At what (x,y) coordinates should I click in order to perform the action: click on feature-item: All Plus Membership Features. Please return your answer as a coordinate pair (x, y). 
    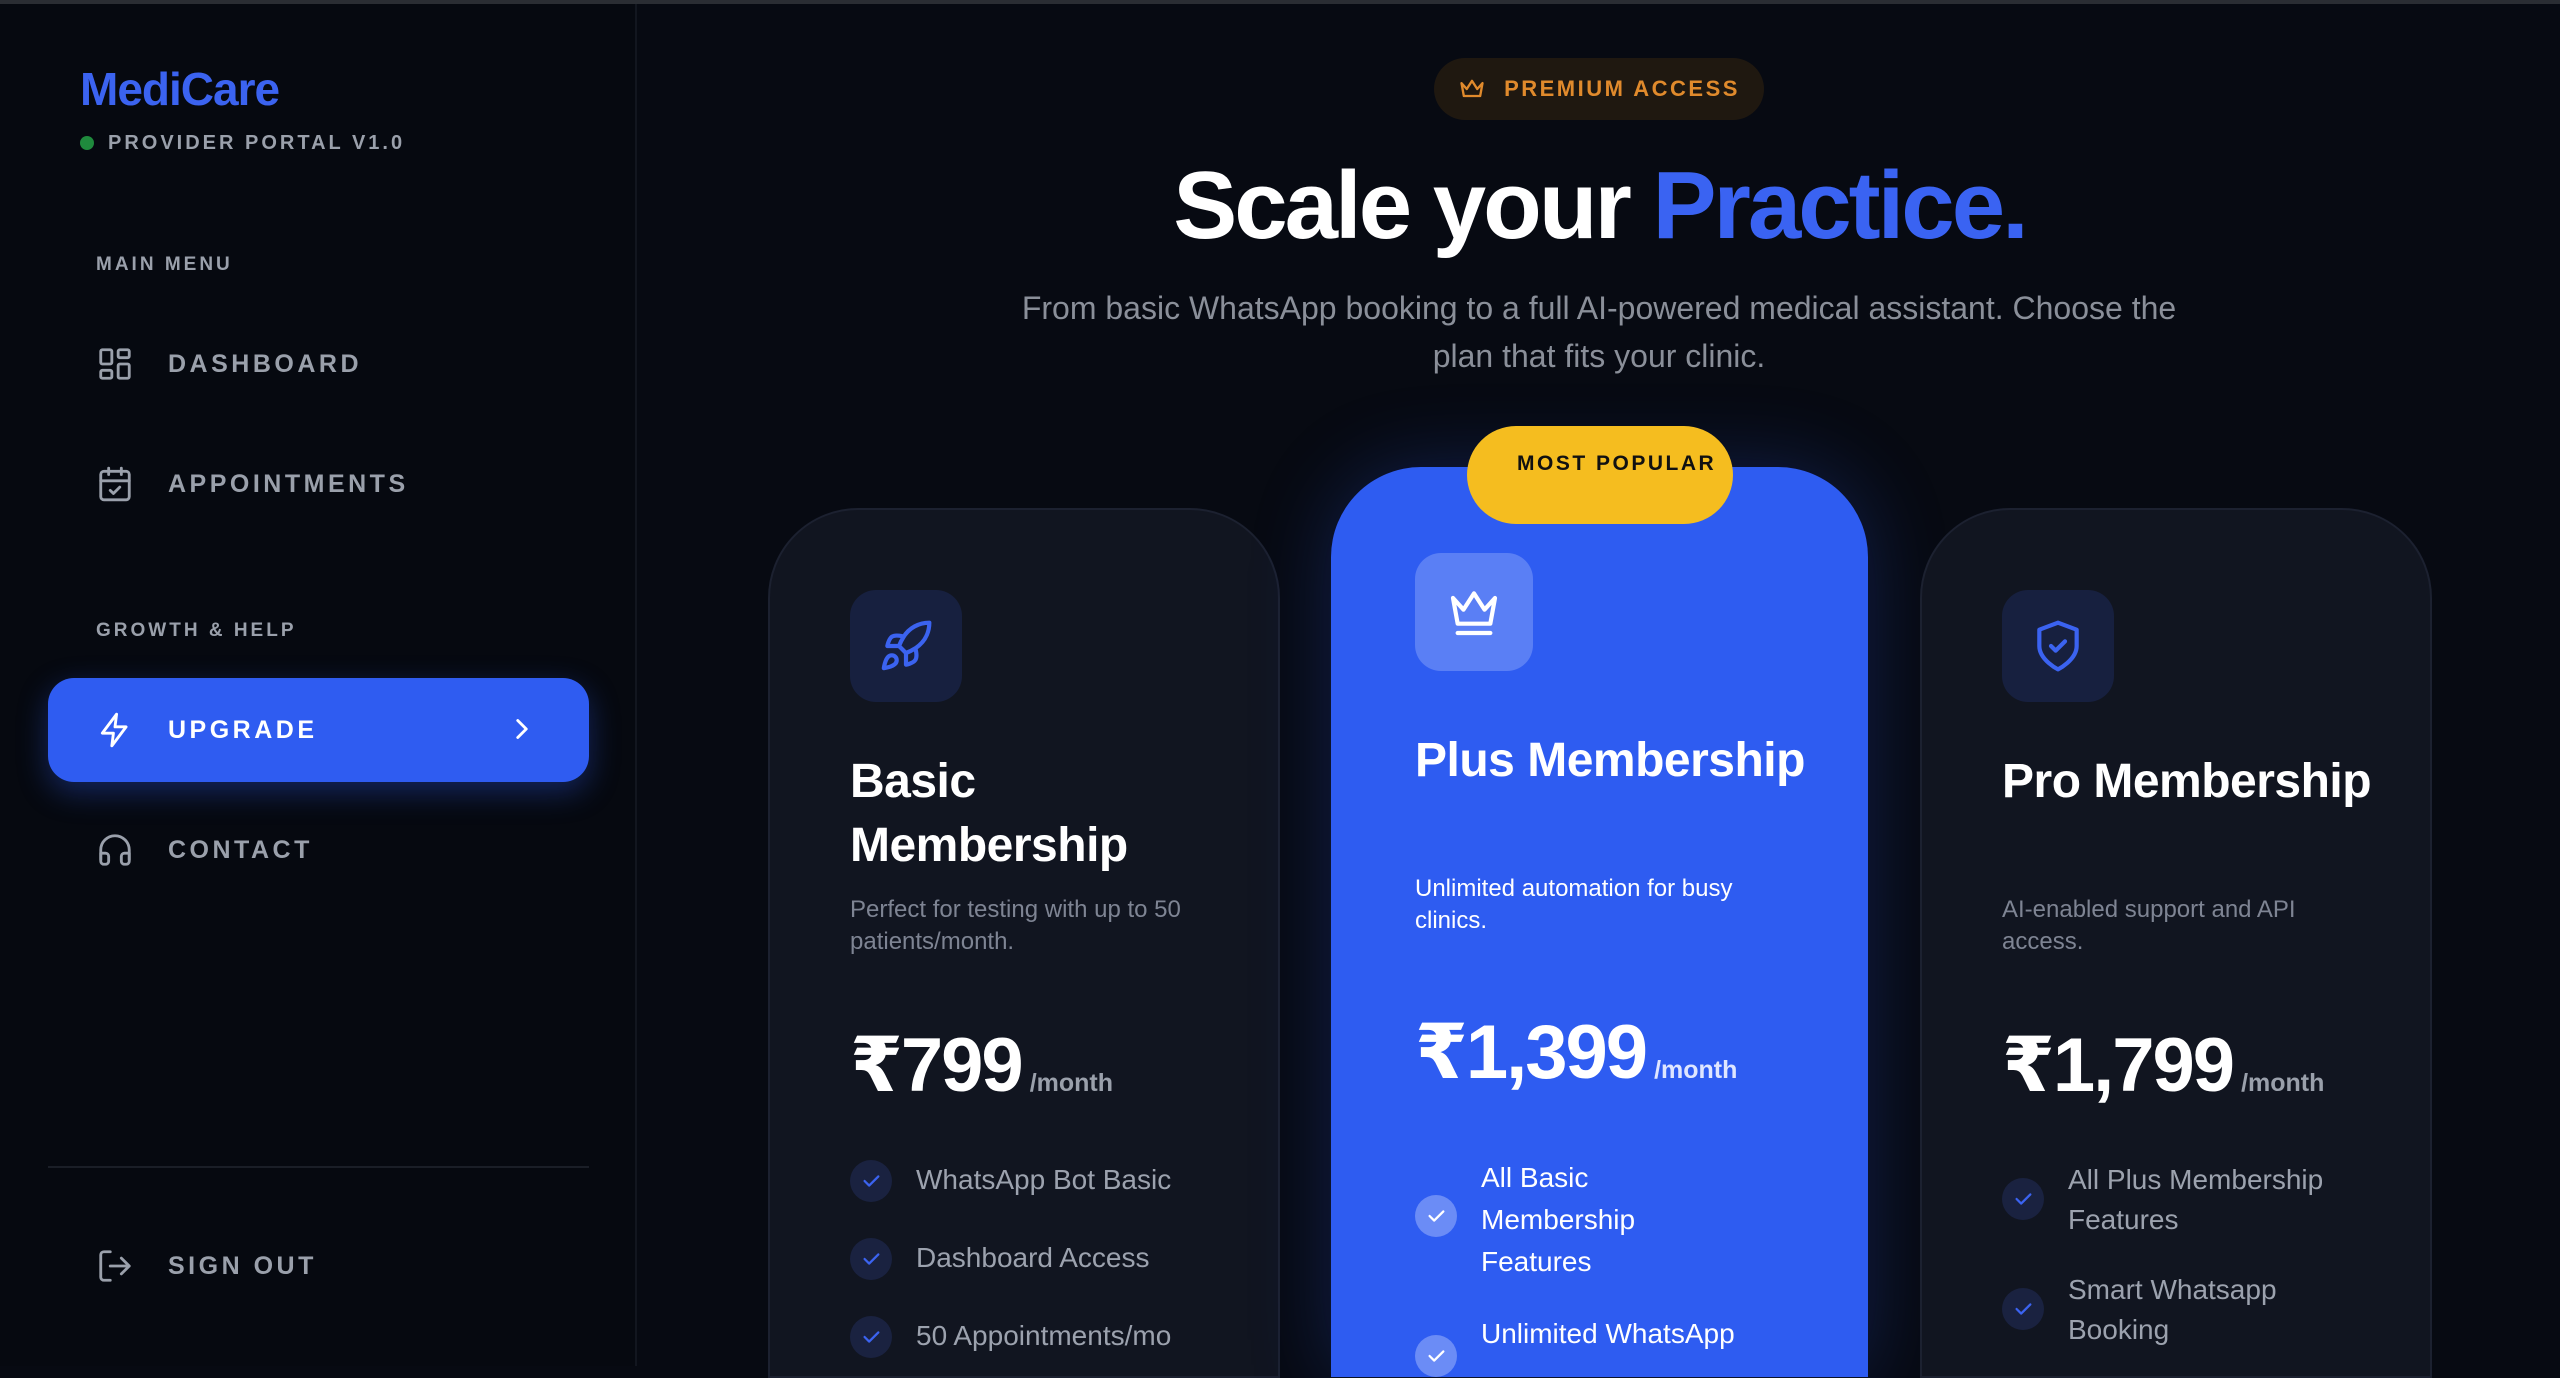
    Looking at the image, I should click on (2182, 1200).